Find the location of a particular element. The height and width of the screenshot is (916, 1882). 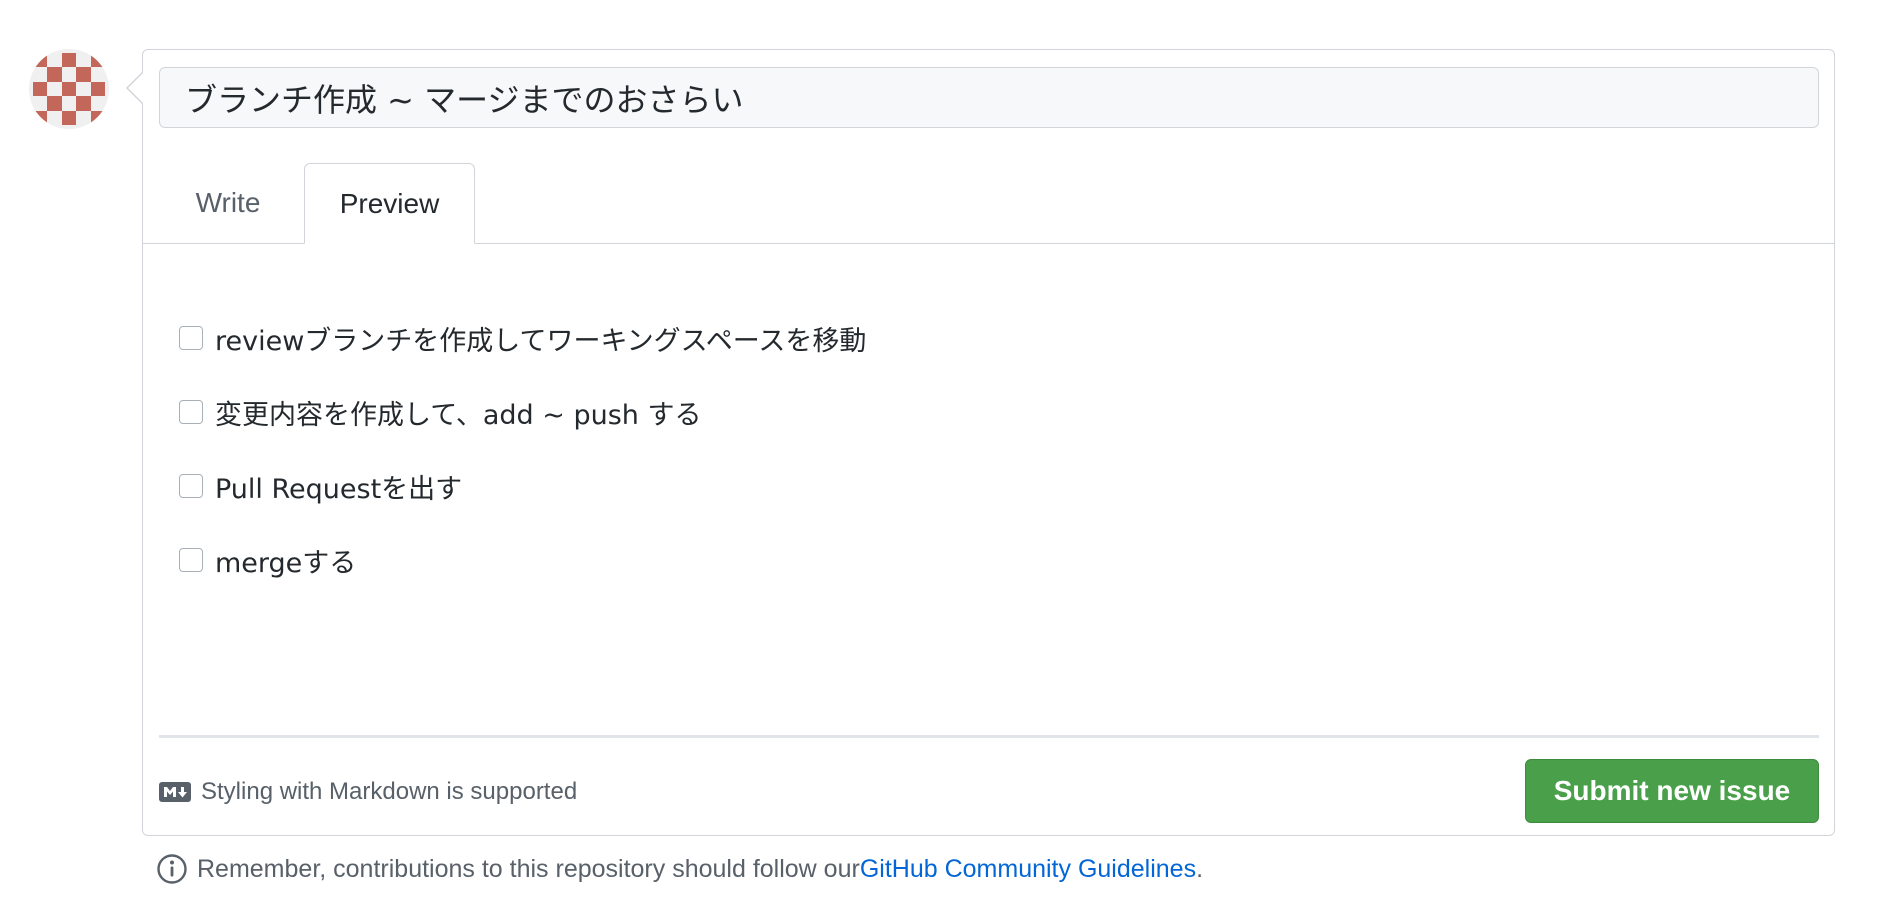

markdown-icon is located at coordinates (175, 792).